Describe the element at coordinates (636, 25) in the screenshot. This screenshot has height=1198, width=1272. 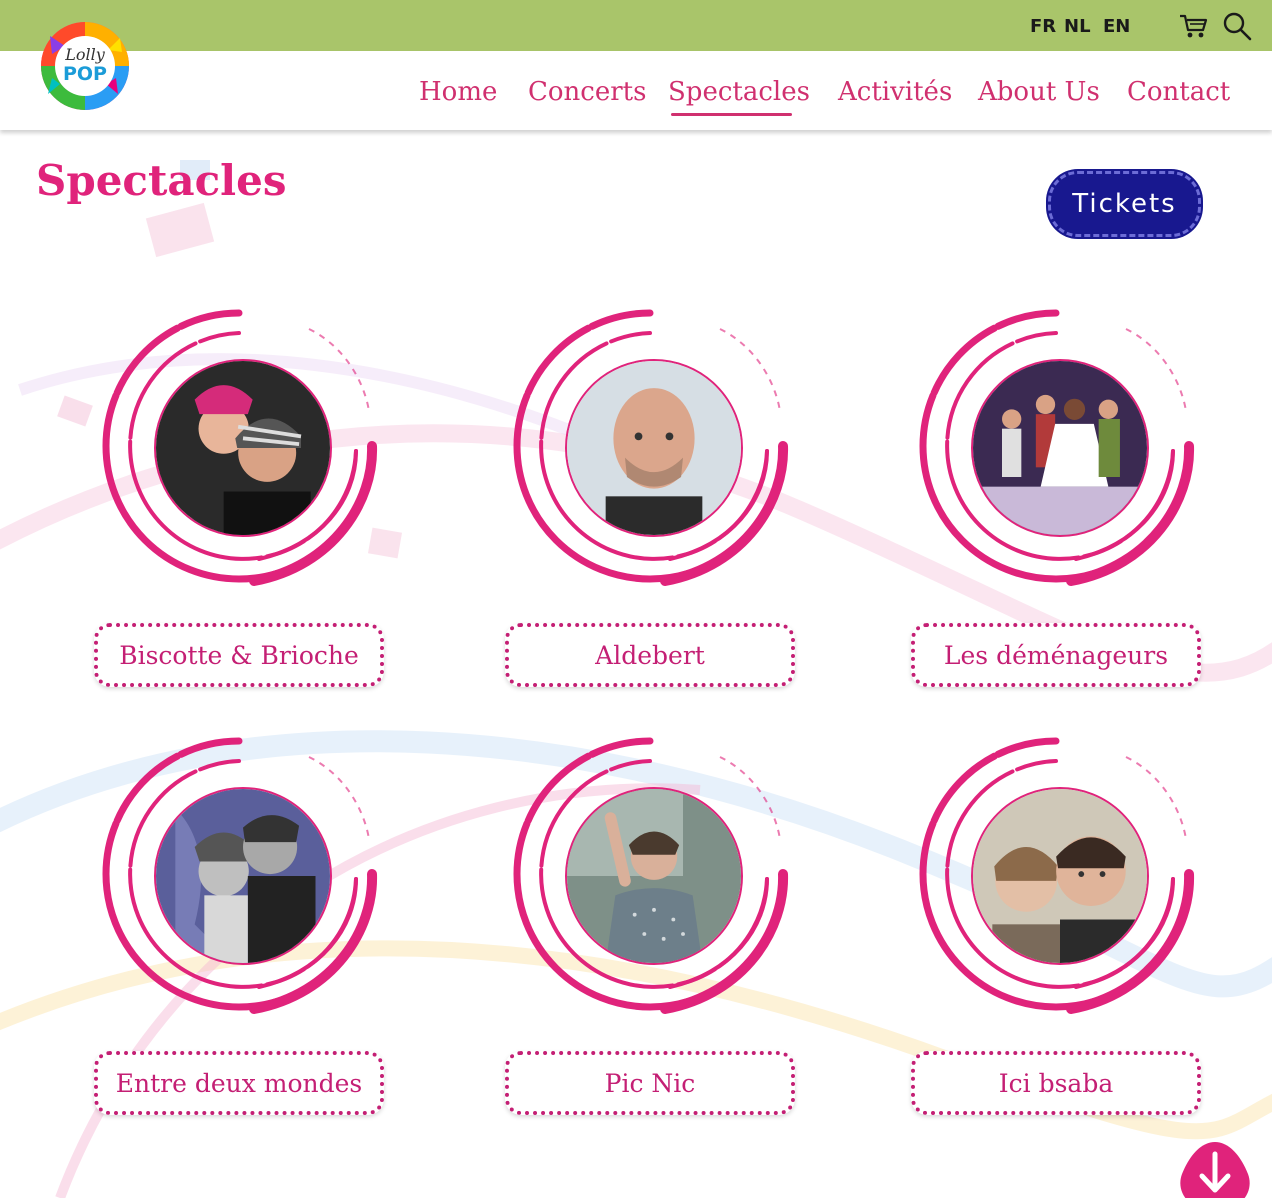
I see `top-bar: FR NL EN` at that location.